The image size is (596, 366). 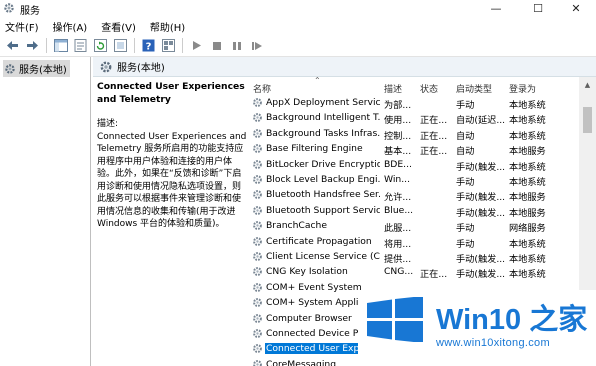 I want to click on service-name-cell: BranchCache, so click(x=316, y=225).